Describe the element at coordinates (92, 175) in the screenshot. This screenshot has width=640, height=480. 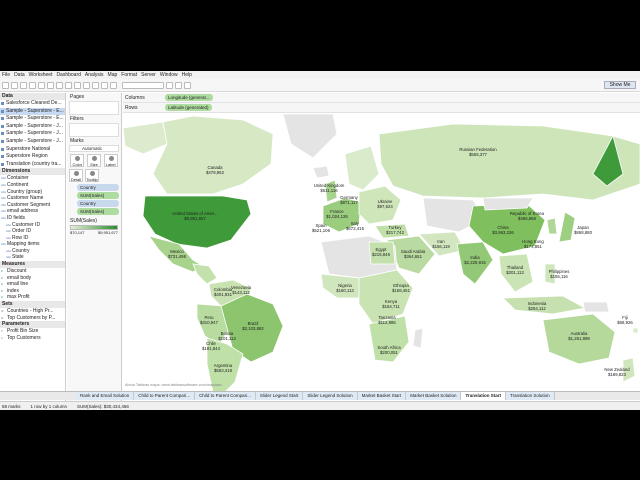
I see `tooltip-button: Tooltip` at that location.